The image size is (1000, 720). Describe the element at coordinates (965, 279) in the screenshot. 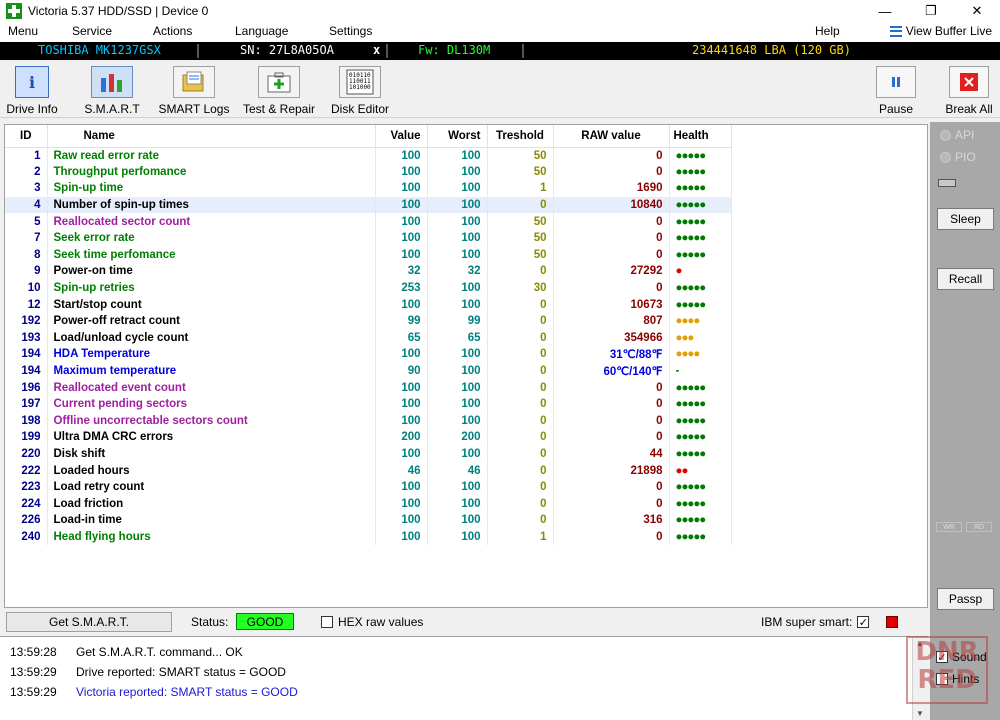

I see `recall-button: Recall` at that location.